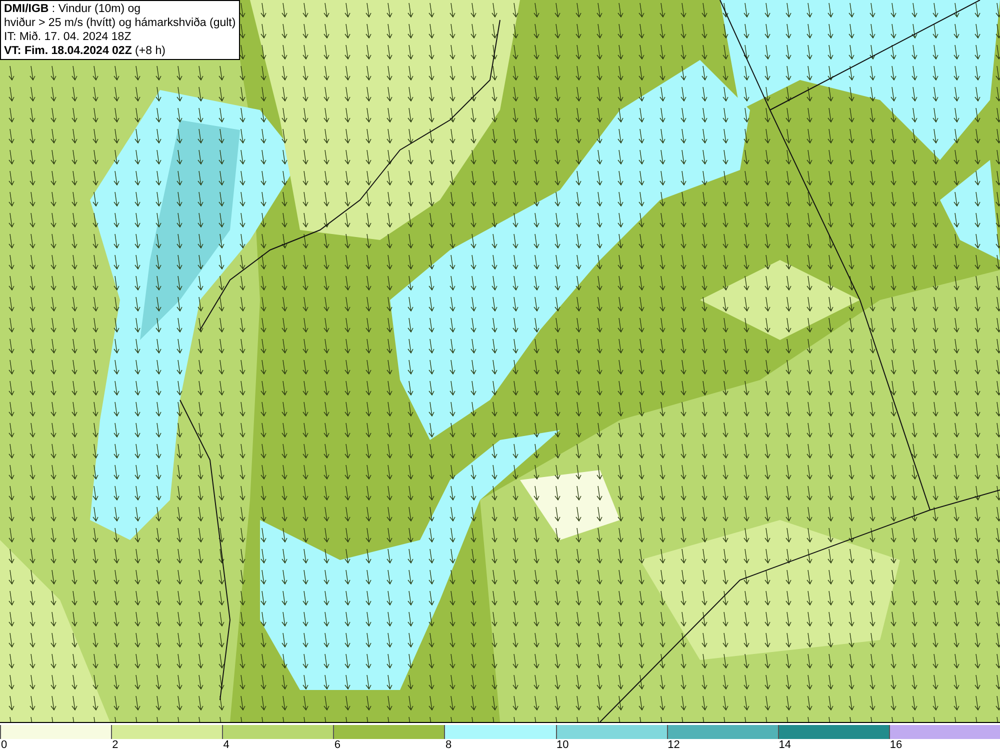  Describe the element at coordinates (73, 9) in the screenshot. I see `header-text: DMI/IGB : Vindur (10m) og` at that location.